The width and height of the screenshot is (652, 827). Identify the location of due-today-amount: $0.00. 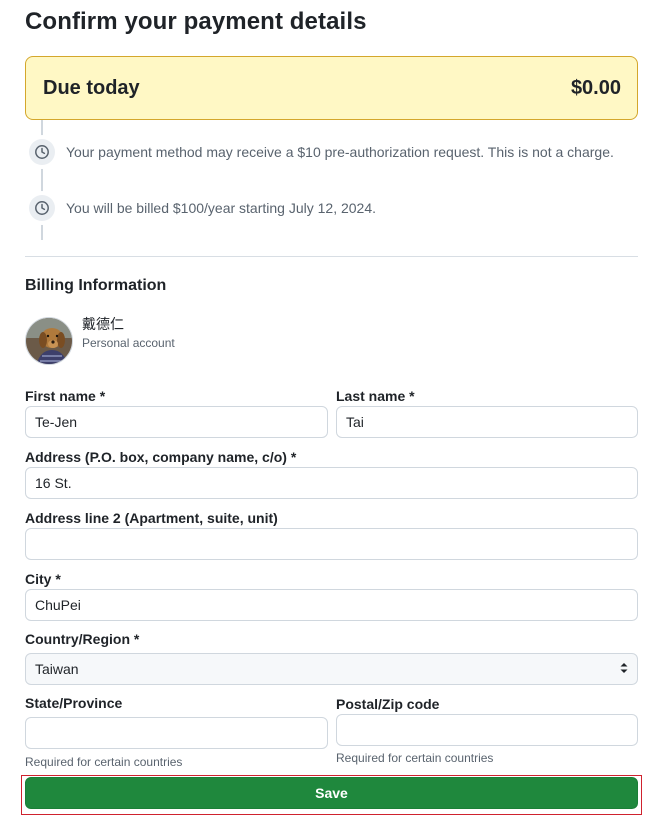
(595, 87).